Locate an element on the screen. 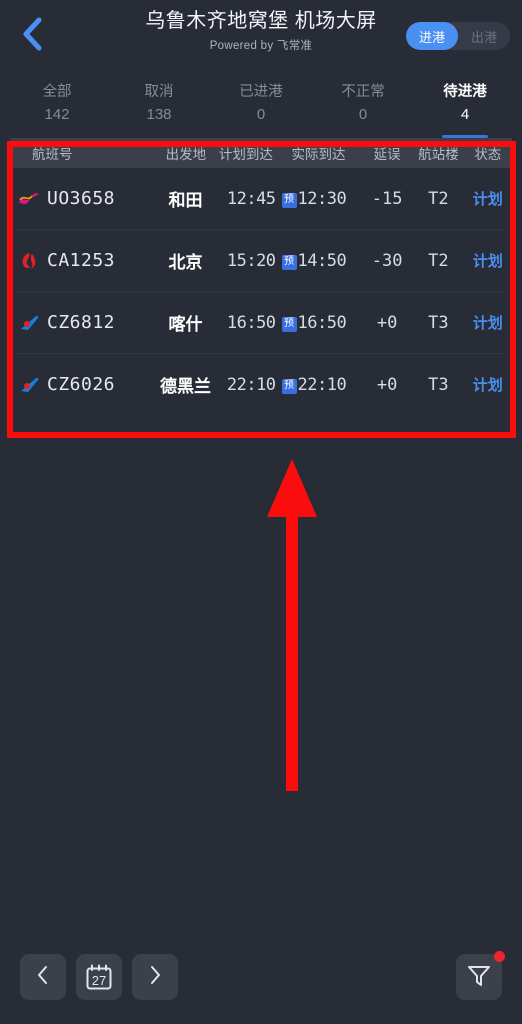  cell-scheduled-arrival: 16:50 is located at coordinates (246, 323).